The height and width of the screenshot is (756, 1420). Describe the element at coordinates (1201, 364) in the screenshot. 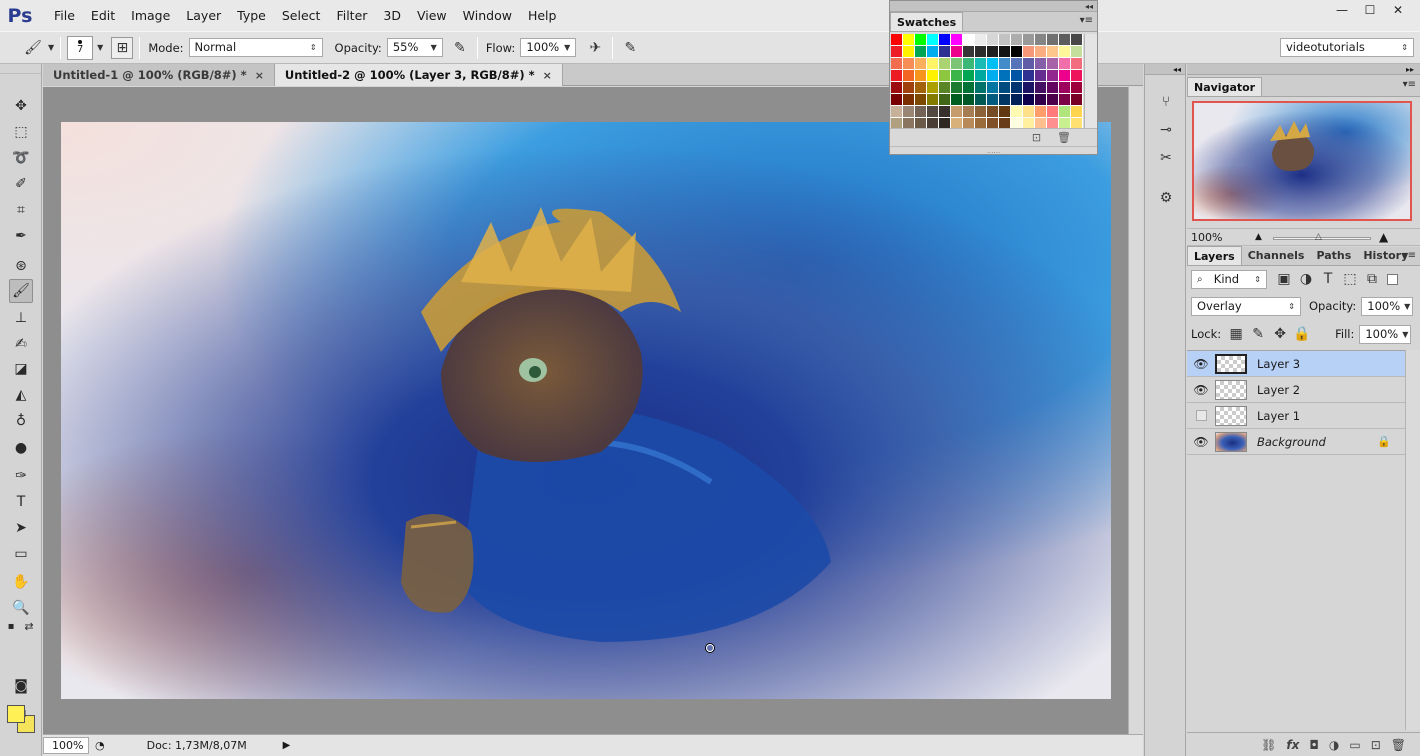

I see `eye-icon: 👁` at that location.